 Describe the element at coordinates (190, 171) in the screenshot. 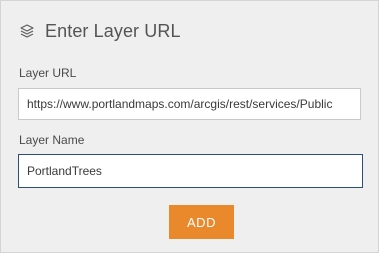

I see `layer-name-input` at that location.